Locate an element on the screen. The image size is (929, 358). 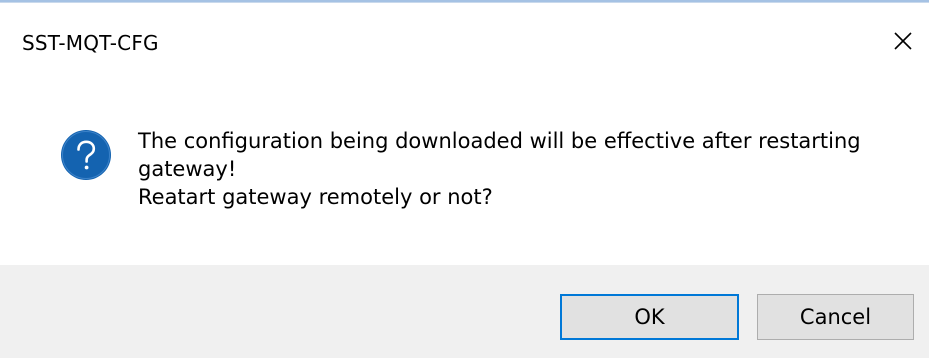
close-button is located at coordinates (906, 41).